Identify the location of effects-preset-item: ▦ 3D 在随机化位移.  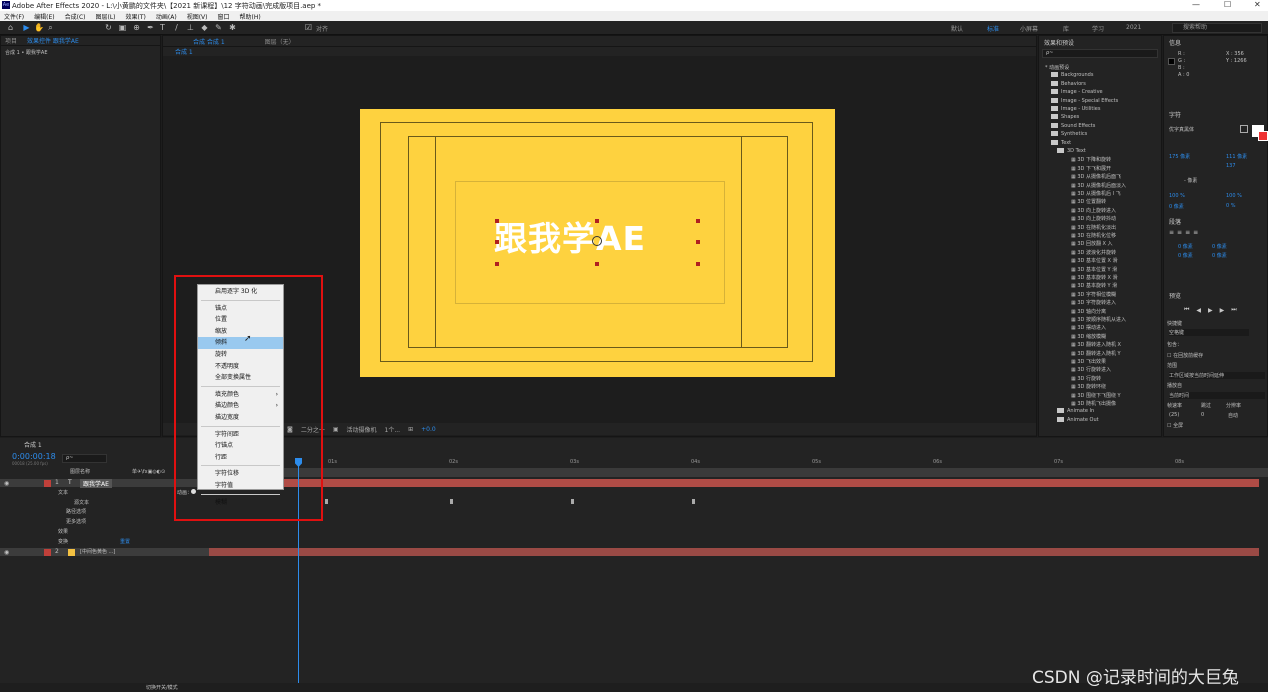
(1093, 235).